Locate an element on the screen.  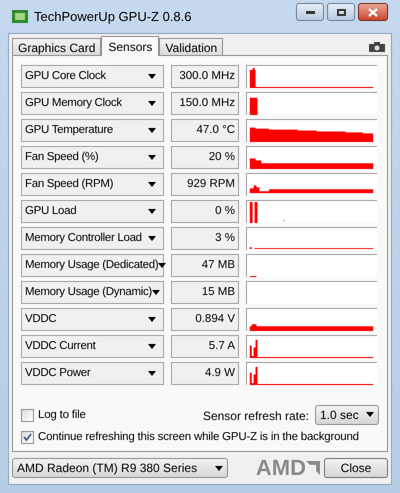
continue-refreshing-label: Continue refreshing this screen while GPU-Z is in the background is located at coordinates (198, 437).